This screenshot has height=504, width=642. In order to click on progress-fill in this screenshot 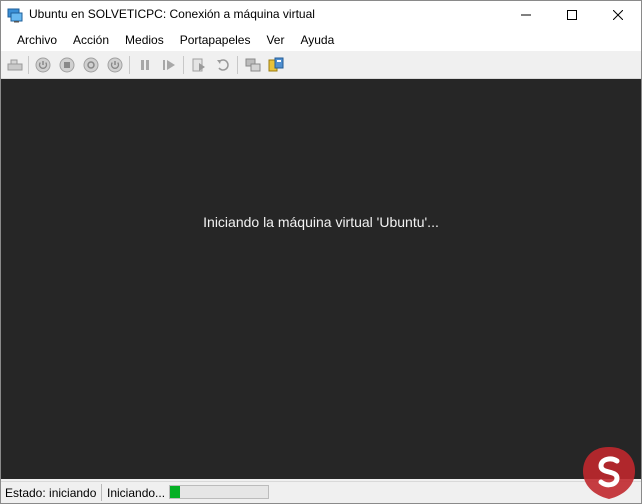, I will do `click(175, 492)`.